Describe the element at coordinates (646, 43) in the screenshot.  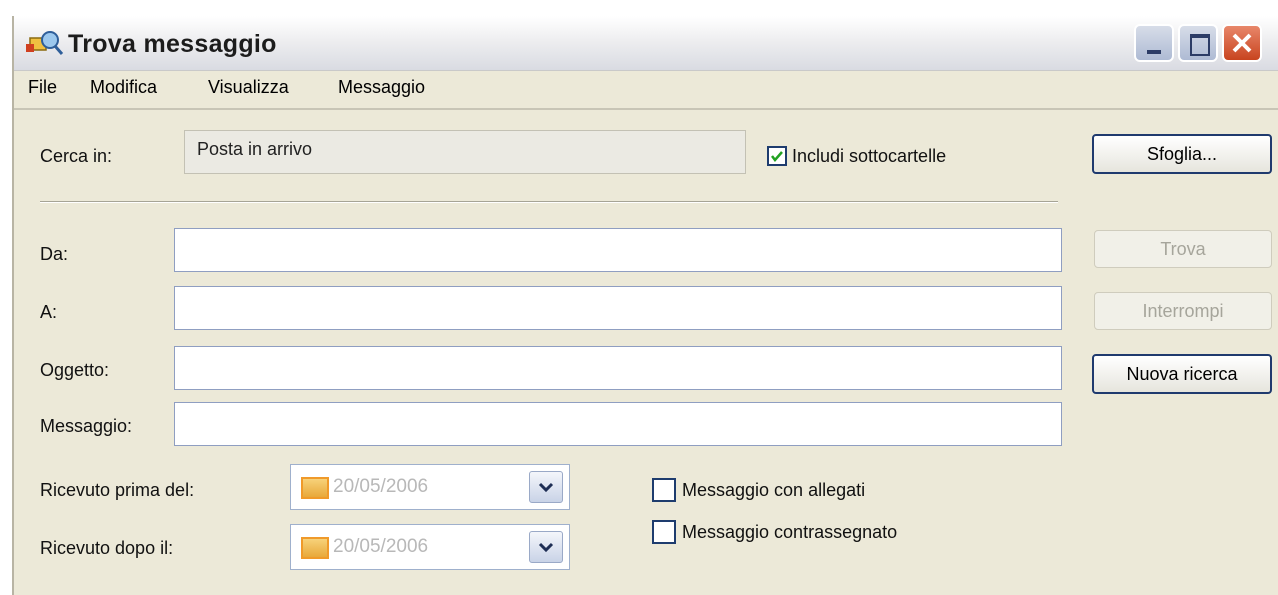
I see `title-bar: Trova messaggio` at that location.